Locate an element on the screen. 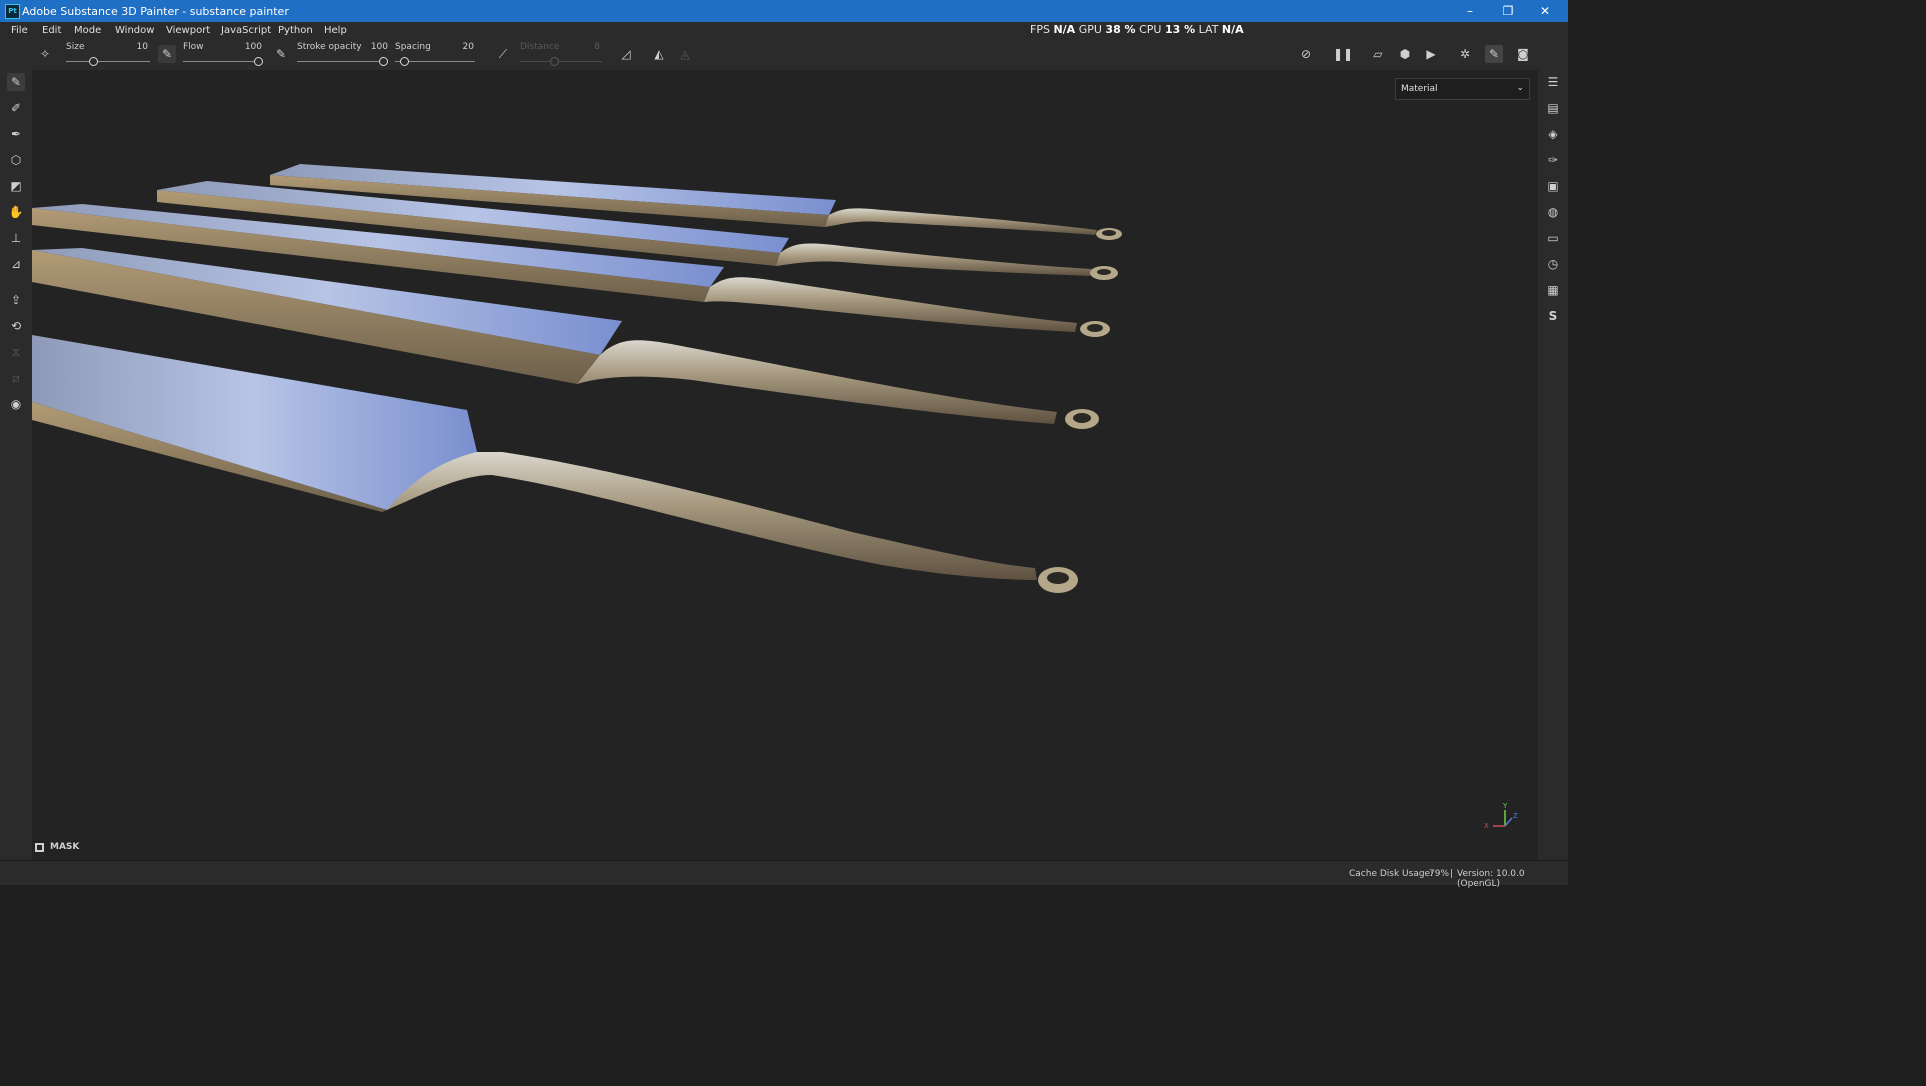  quick-mask-icon: ⟲ is located at coordinates (16, 326).